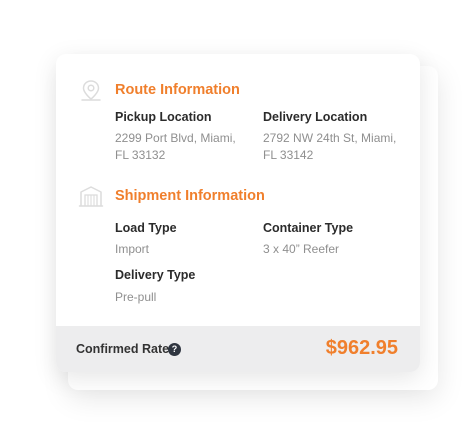 The width and height of the screenshot is (474, 429). Describe the element at coordinates (155, 275) in the screenshot. I see `delivery-type-label: Delivery Type` at that location.